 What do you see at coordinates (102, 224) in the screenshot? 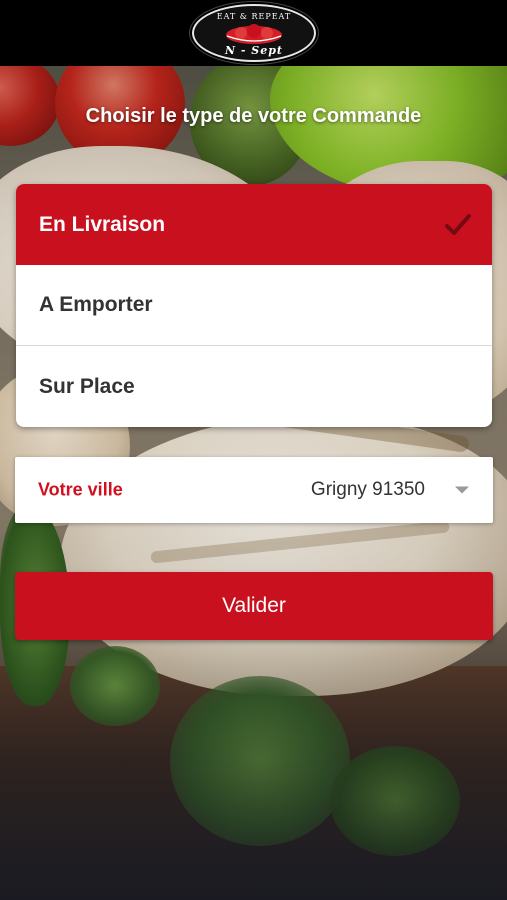
I see `order-type-label: En Livraison` at bounding box center [102, 224].